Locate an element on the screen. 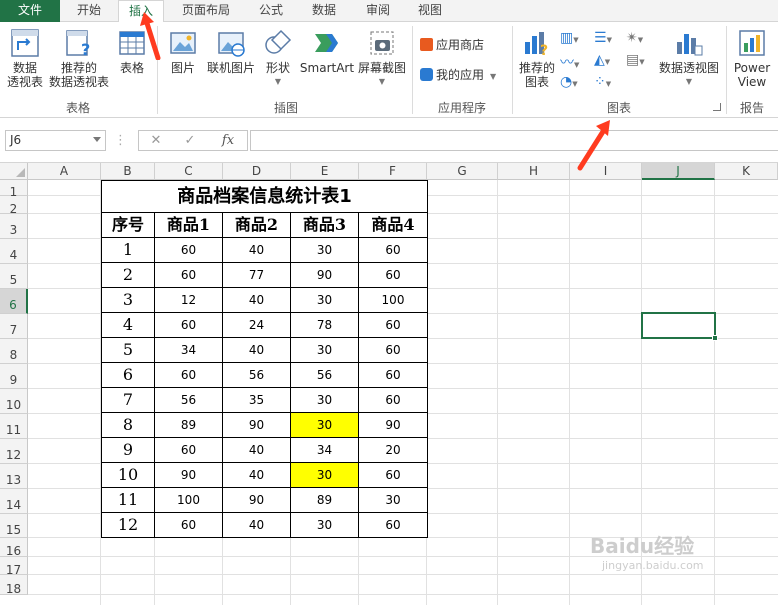 The width and height of the screenshot is (778, 605). row-header-8: 8 is located at coordinates (14, 351).